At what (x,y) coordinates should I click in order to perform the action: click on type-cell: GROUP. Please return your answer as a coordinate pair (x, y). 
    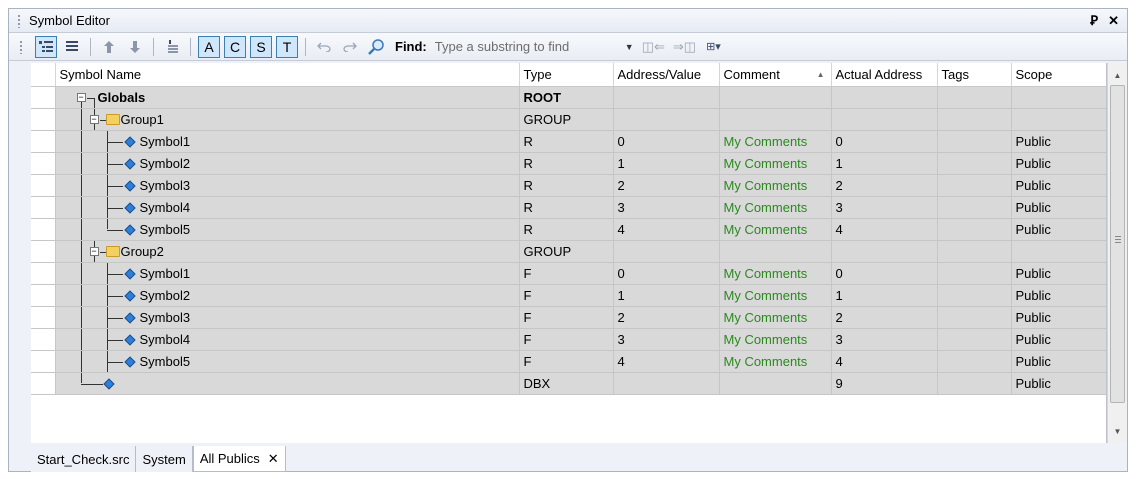
    Looking at the image, I should click on (566, 119).